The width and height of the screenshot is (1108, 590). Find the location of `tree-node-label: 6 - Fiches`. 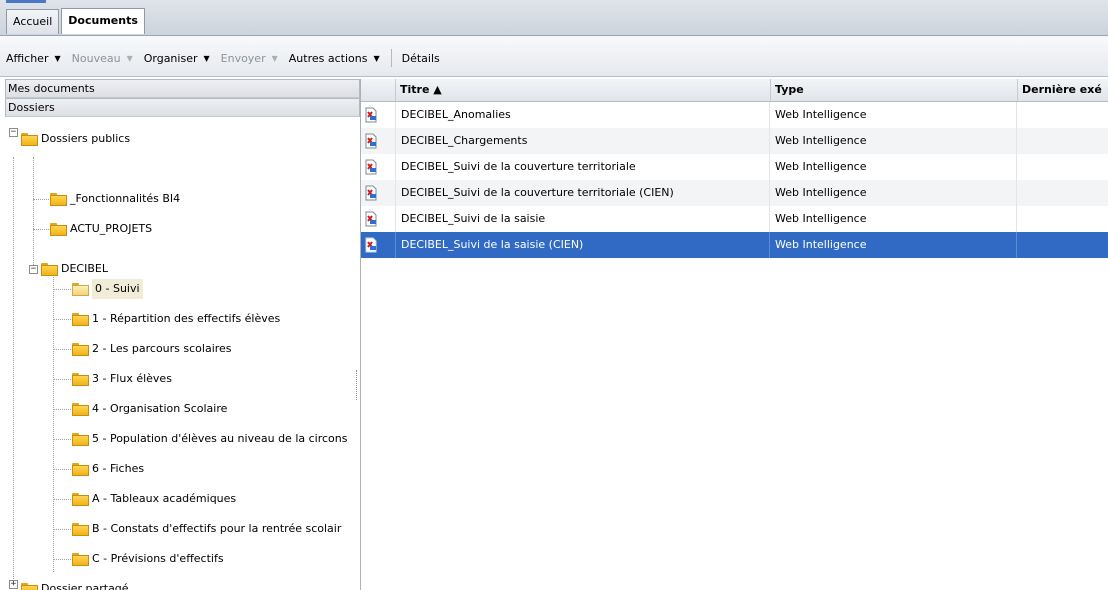

tree-node-label: 6 - Fiches is located at coordinates (118, 468).